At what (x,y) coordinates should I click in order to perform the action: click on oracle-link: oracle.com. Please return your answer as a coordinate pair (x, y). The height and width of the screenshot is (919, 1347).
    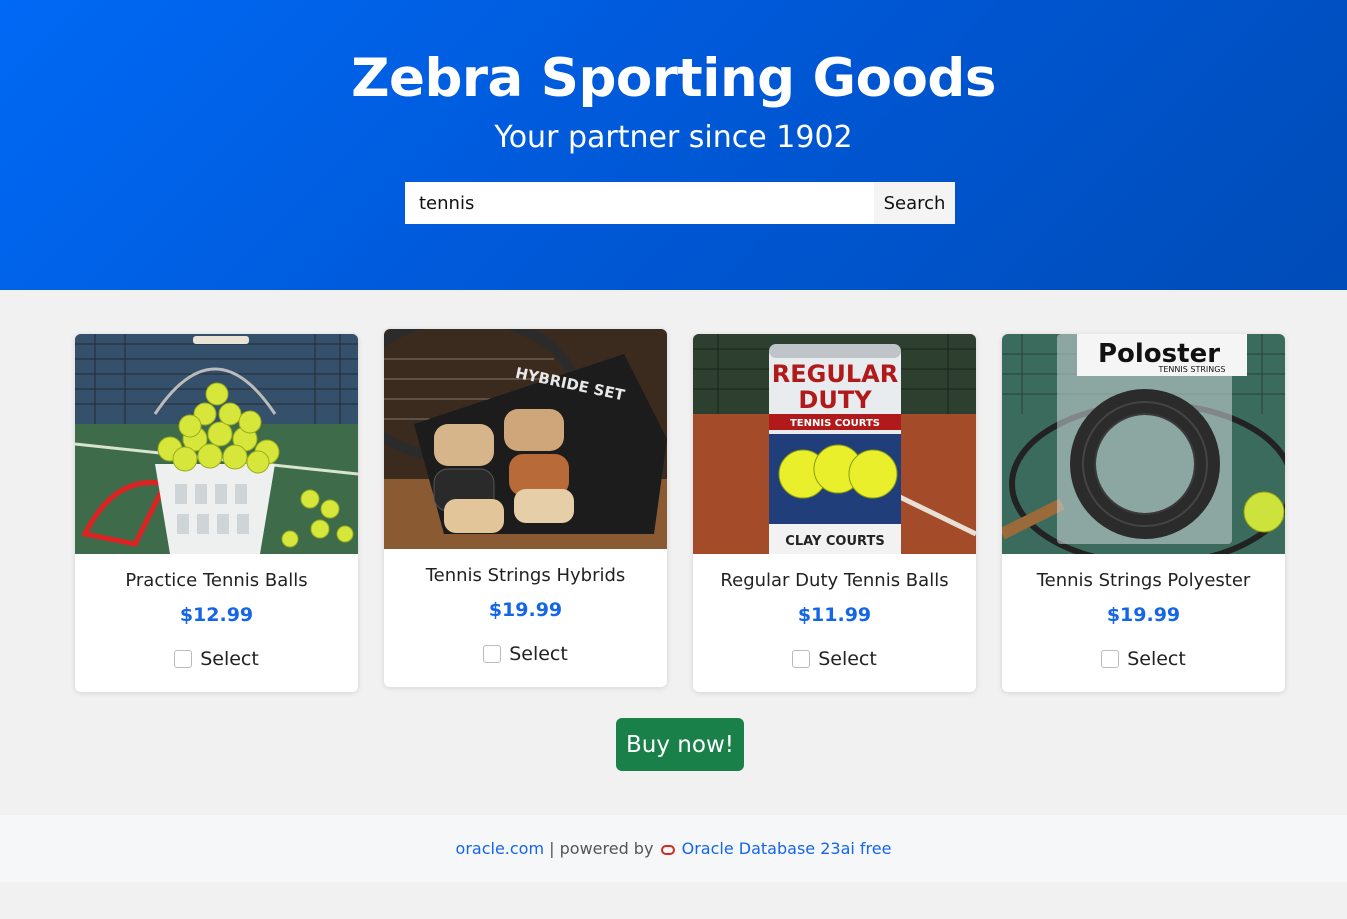
    Looking at the image, I should click on (500, 848).